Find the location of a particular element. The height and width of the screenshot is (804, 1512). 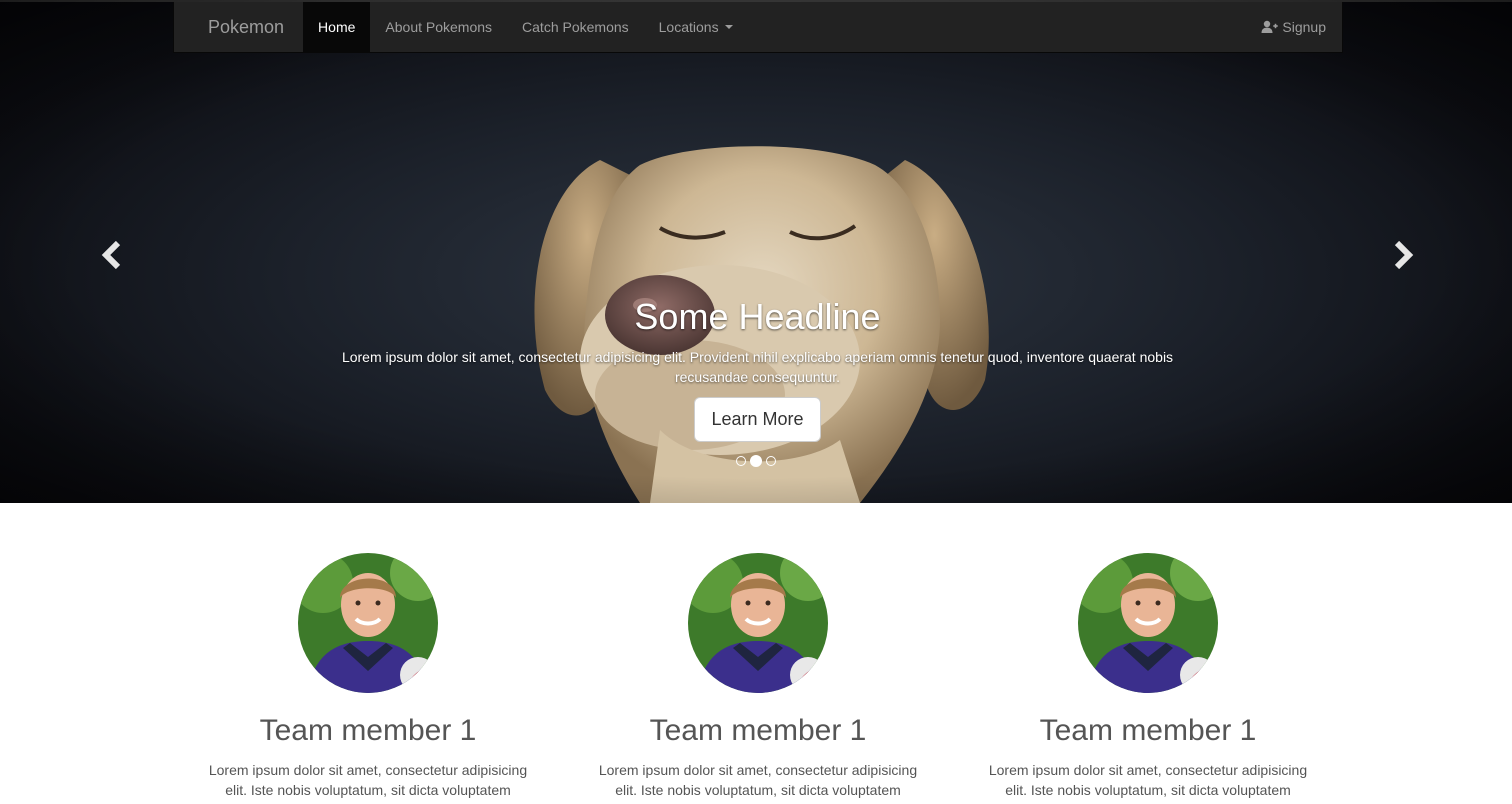

signup-link: Signup is located at coordinates (1294, 27).